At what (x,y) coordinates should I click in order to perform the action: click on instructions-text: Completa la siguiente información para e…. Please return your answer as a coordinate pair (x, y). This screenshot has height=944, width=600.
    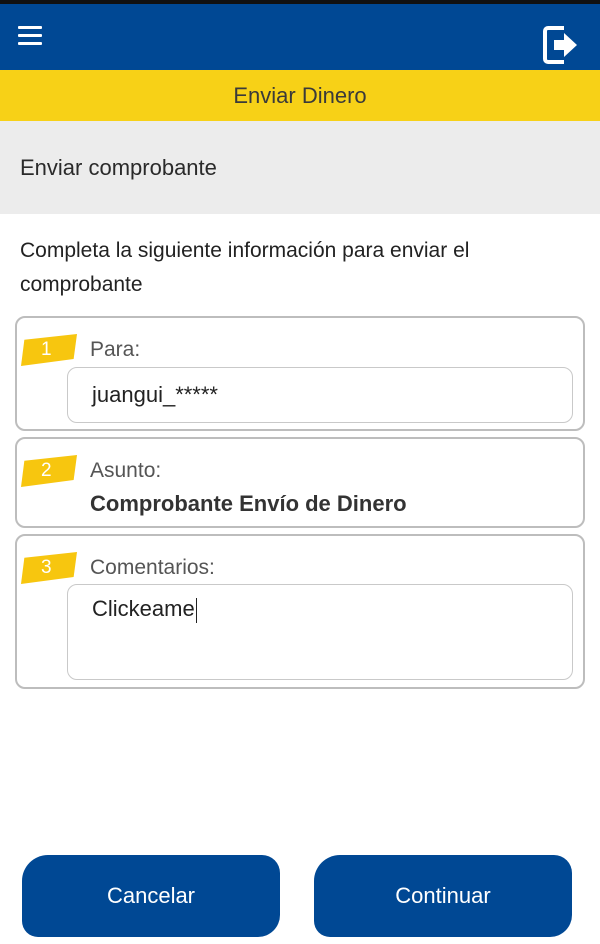
    Looking at the image, I should click on (245, 267).